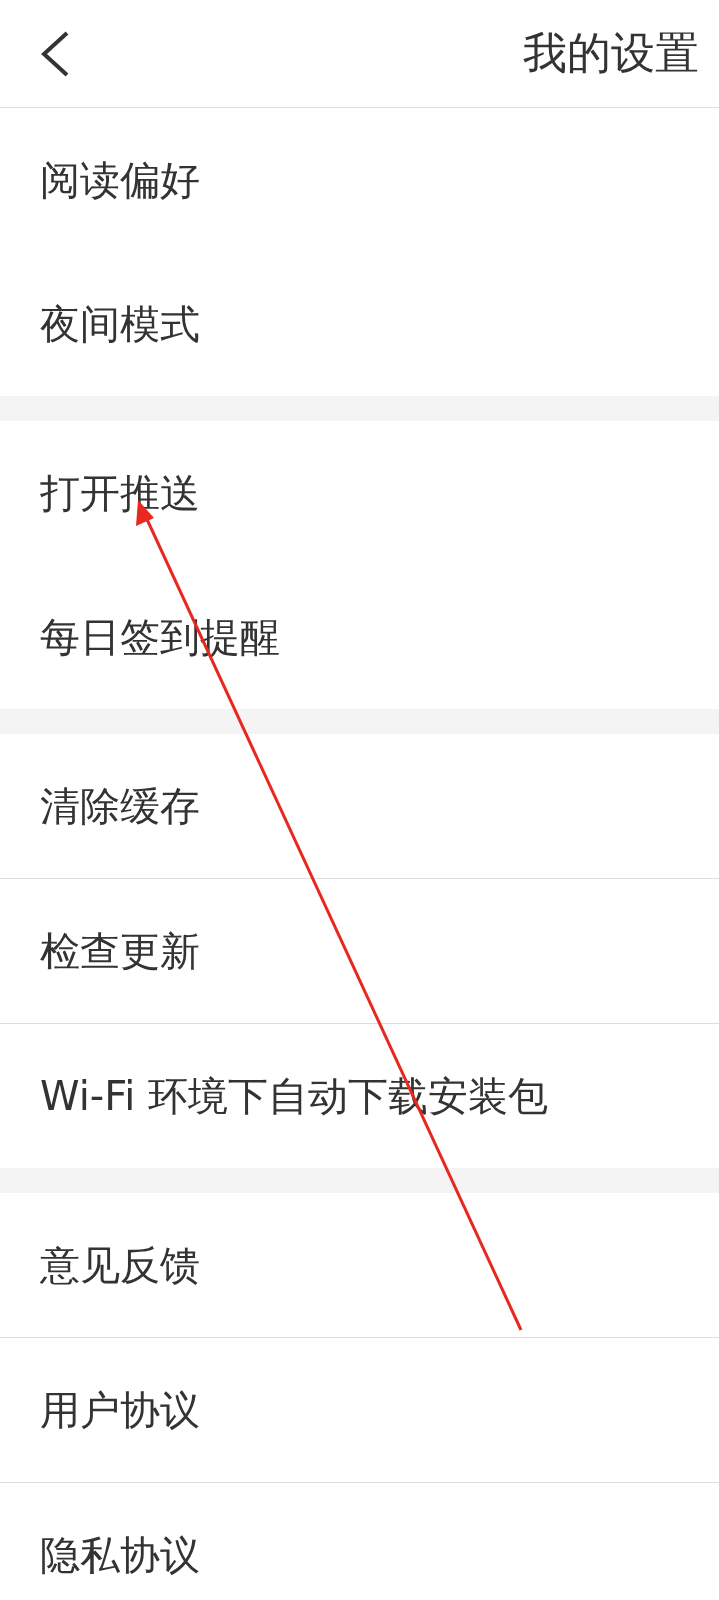 This screenshot has width=719, height=1600. I want to click on back-icon, so click(55, 53).